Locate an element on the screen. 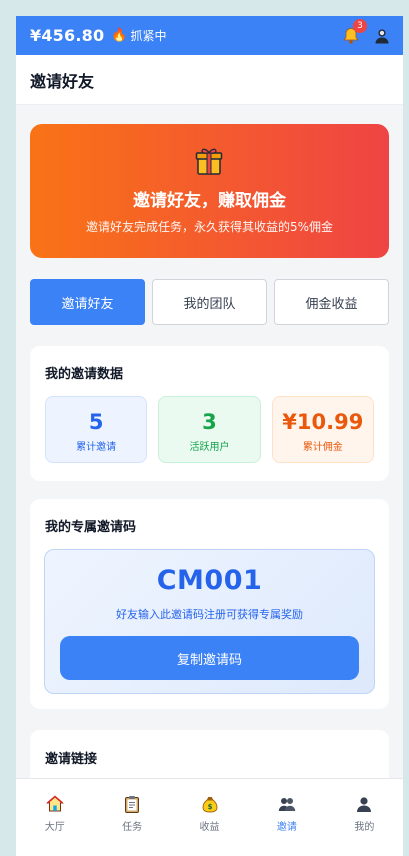 Image resolution: width=409 pixels, height=856 pixels. tab-my-team: 我的团队 is located at coordinates (209, 302).